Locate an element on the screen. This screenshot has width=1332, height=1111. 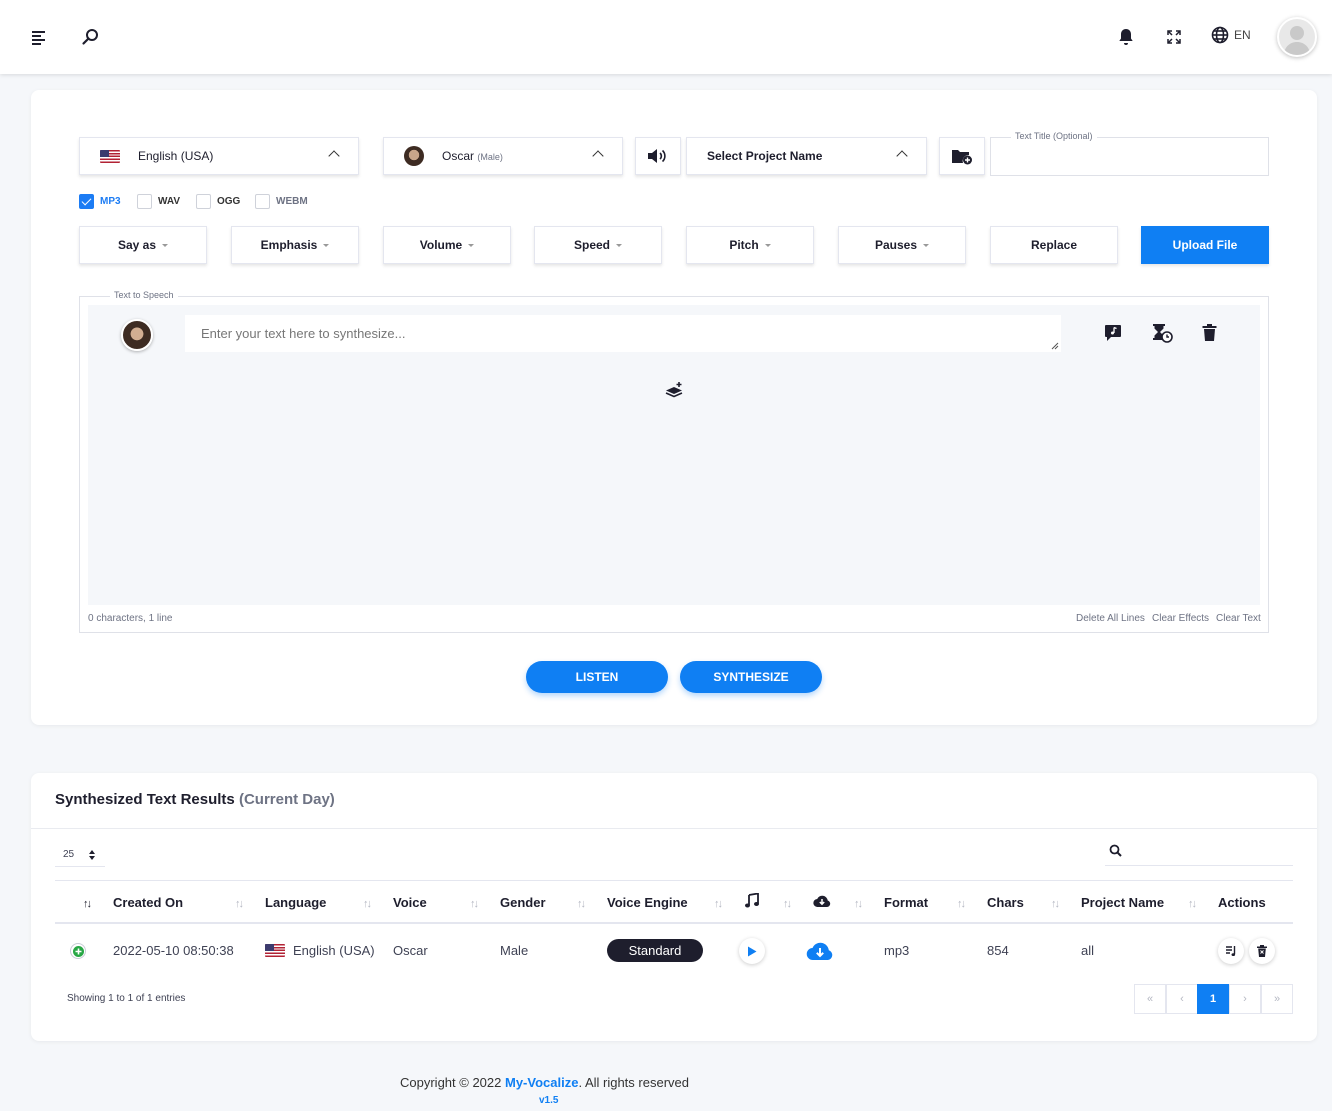
language-dropdown: English (USA) is located at coordinates (219, 156).